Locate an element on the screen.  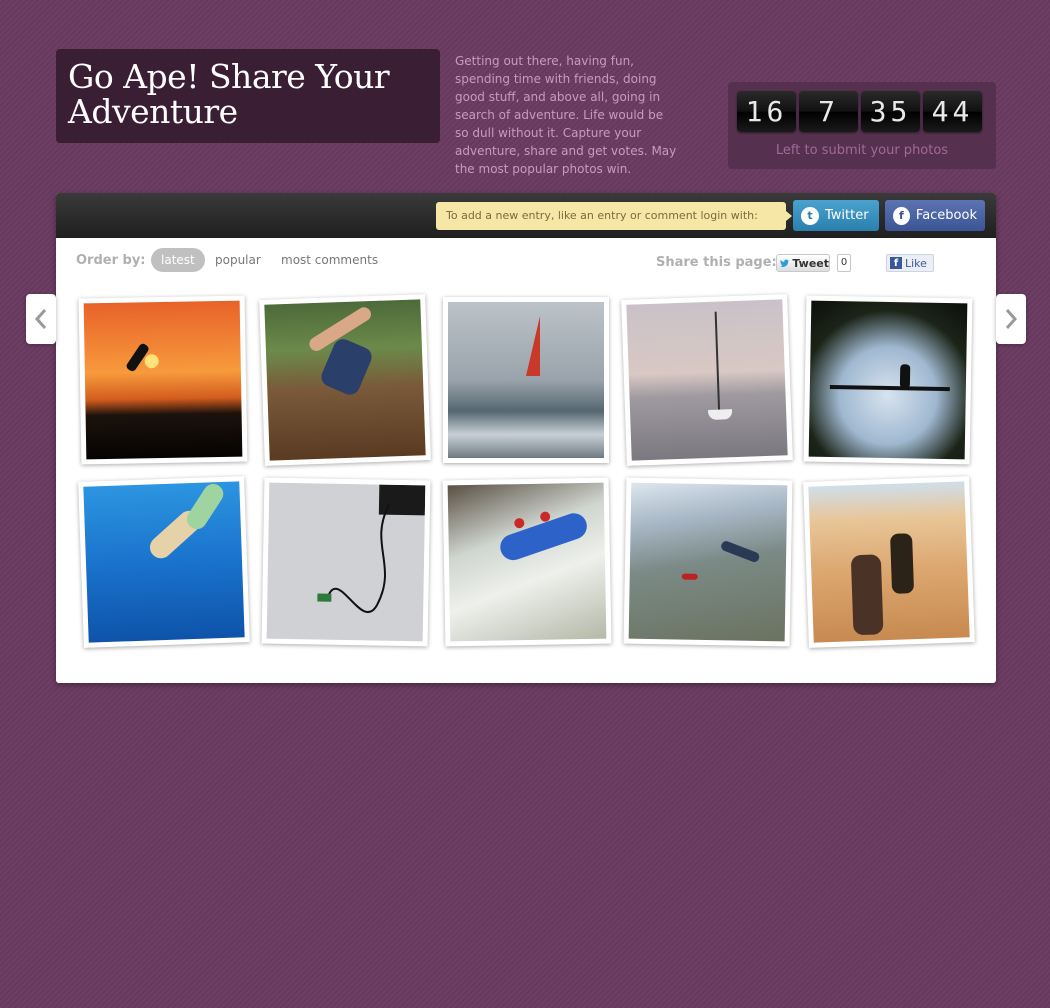
chevron-left-icon is located at coordinates (40, 319).